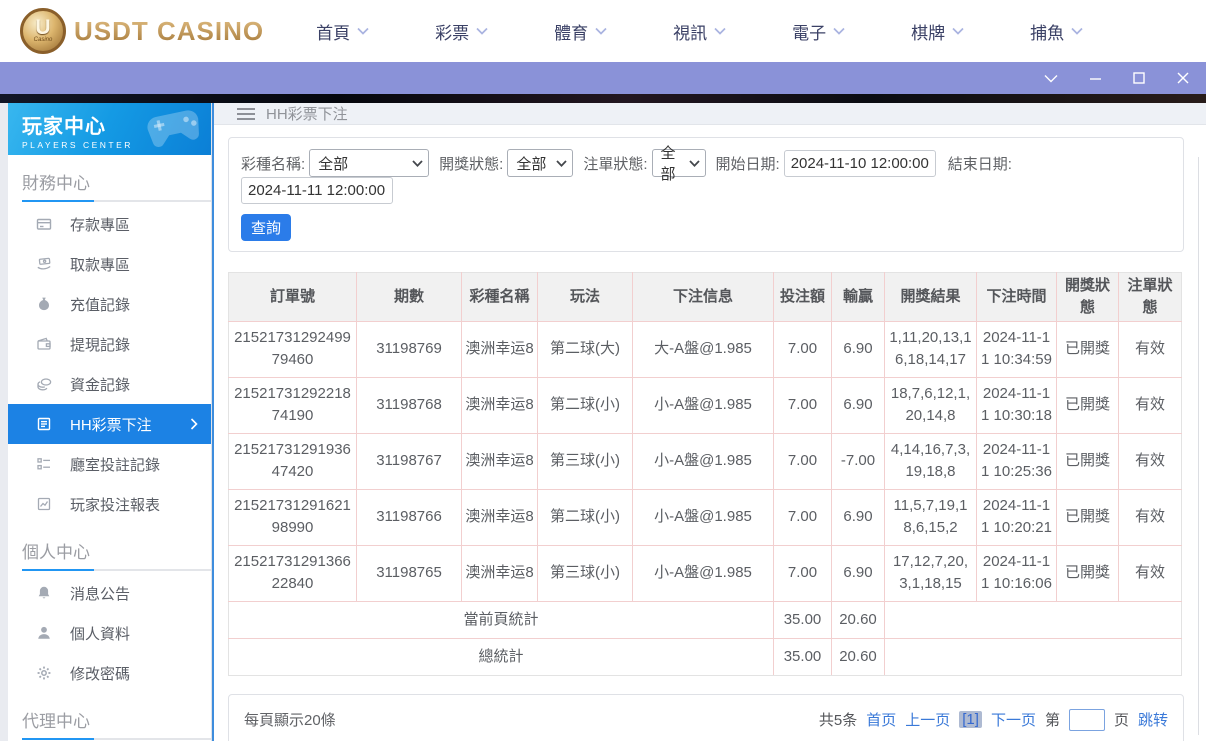  What do you see at coordinates (1153, 719) in the screenshot?
I see `jump-button: 跳转` at bounding box center [1153, 719].